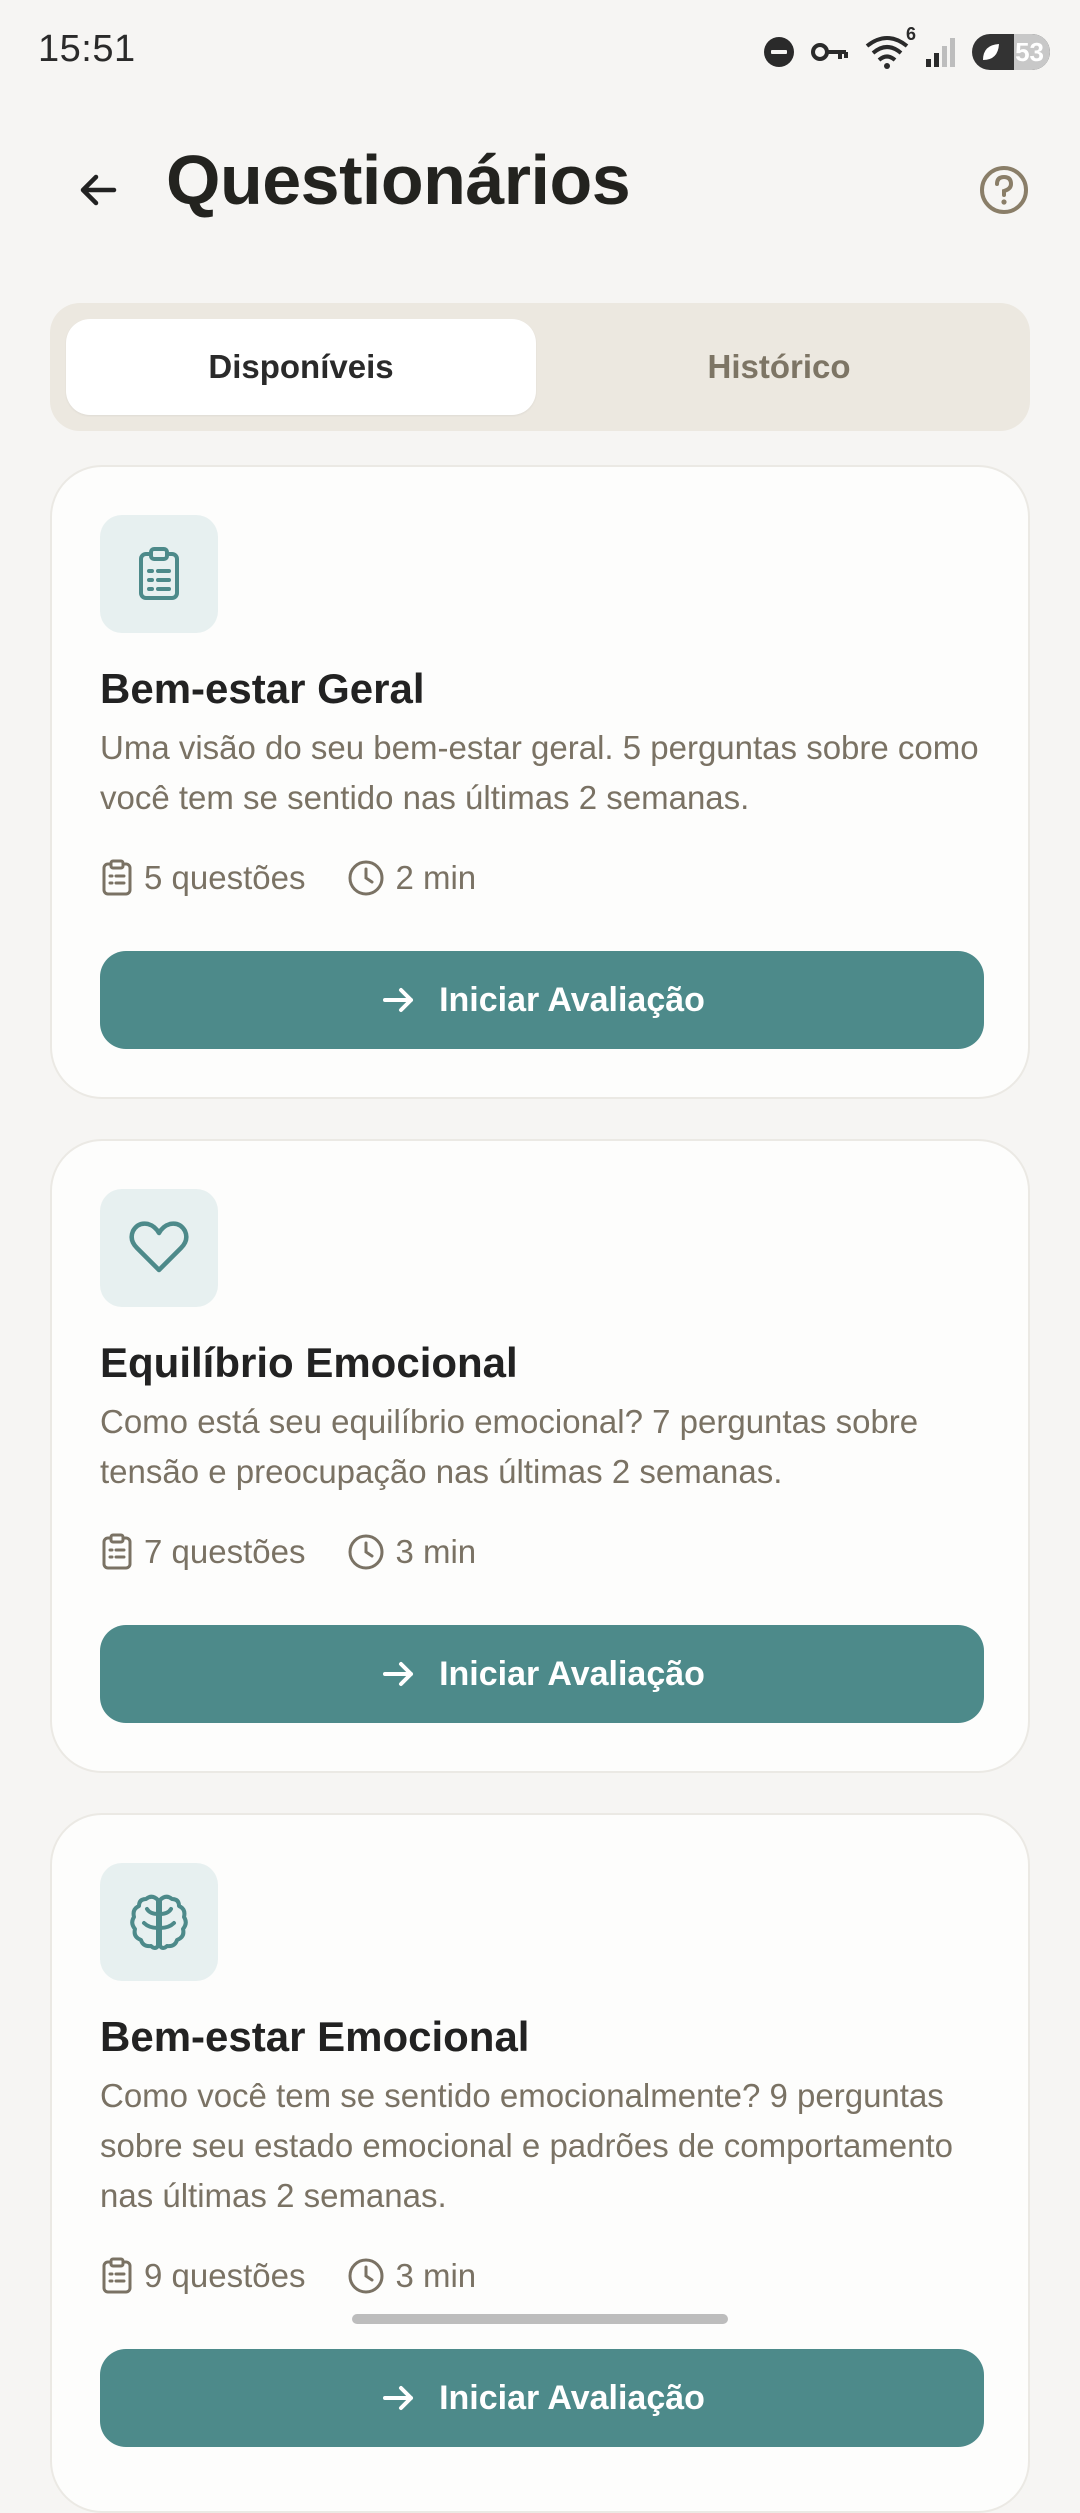  I want to click on tab-historico: Histórico, so click(779, 367).